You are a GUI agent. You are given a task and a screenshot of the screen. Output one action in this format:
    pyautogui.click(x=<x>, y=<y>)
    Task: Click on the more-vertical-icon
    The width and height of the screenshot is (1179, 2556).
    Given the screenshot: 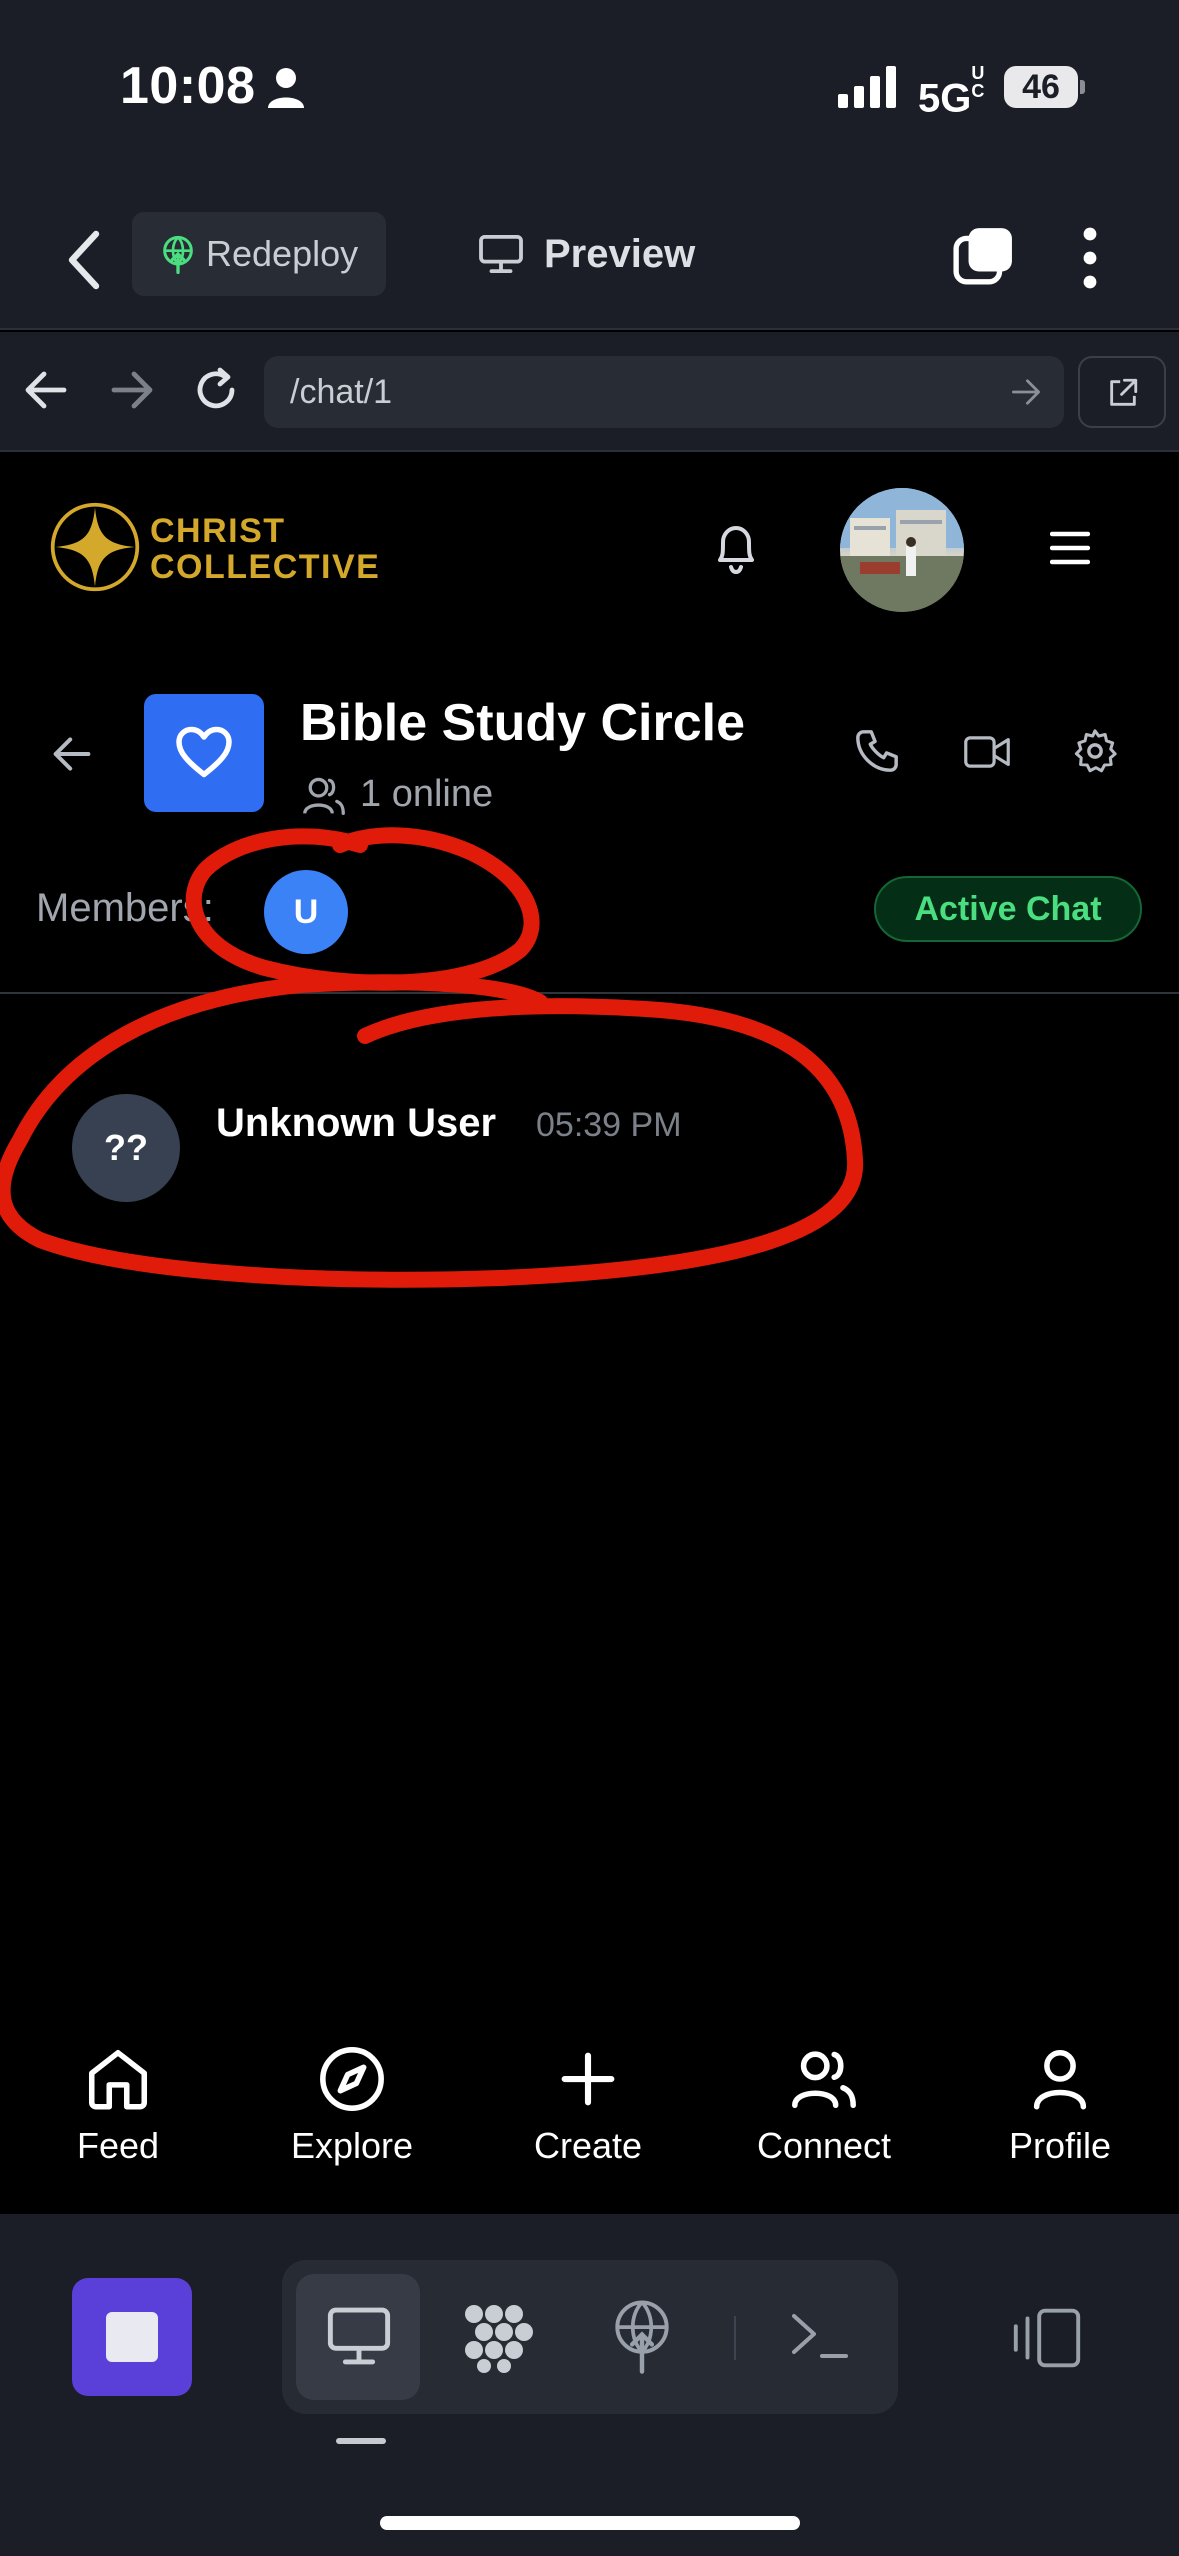 What is the action you would take?
    pyautogui.click(x=1090, y=258)
    